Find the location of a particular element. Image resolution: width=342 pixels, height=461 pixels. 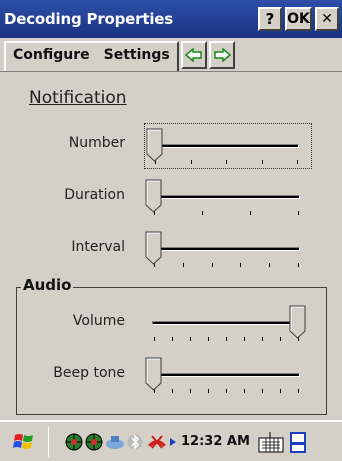

taskbar-divider is located at coordinates (48, 441).